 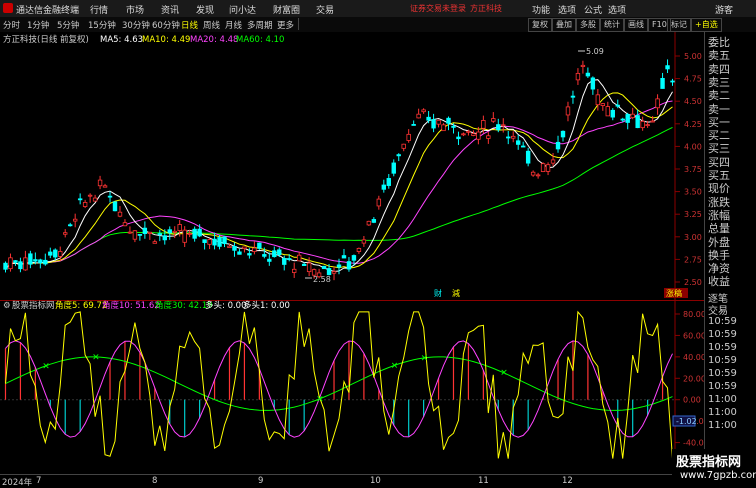 I want to click on bull1-legend: 多头1: 0.00, so click(x=266, y=305).